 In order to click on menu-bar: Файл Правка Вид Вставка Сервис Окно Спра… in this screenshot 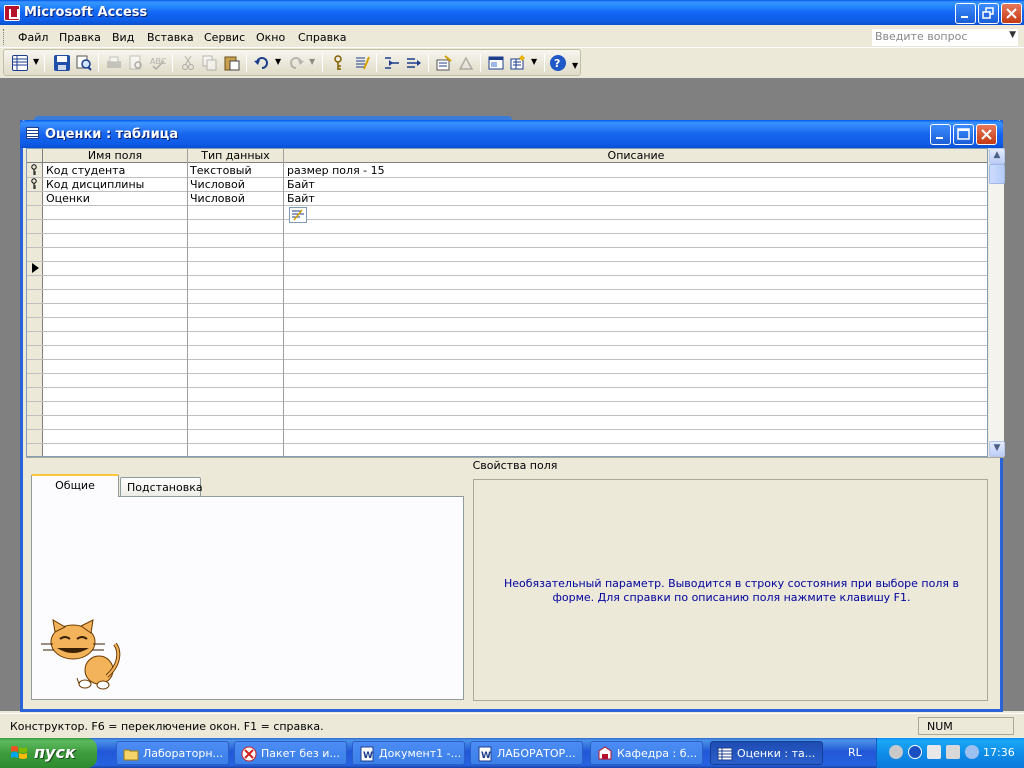, I will do `click(512, 37)`.